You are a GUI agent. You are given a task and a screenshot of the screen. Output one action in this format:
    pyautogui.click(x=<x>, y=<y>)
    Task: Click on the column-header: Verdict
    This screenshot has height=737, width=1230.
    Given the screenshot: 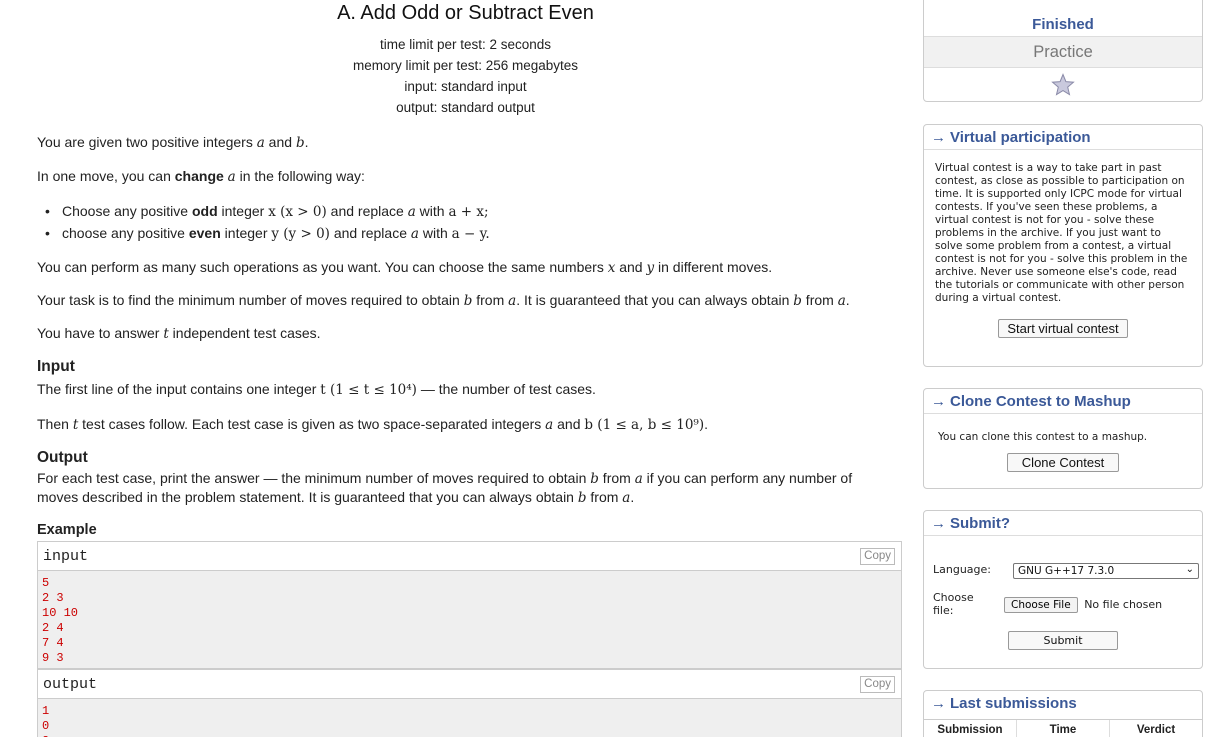 What is the action you would take?
    pyautogui.click(x=1156, y=730)
    